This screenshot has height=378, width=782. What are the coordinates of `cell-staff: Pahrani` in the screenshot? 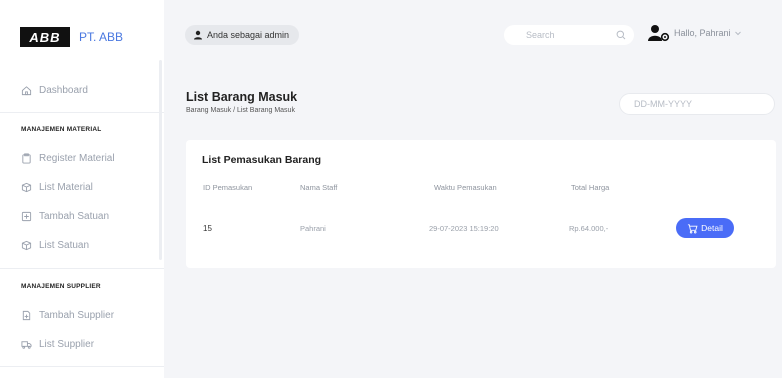 It's located at (313, 228).